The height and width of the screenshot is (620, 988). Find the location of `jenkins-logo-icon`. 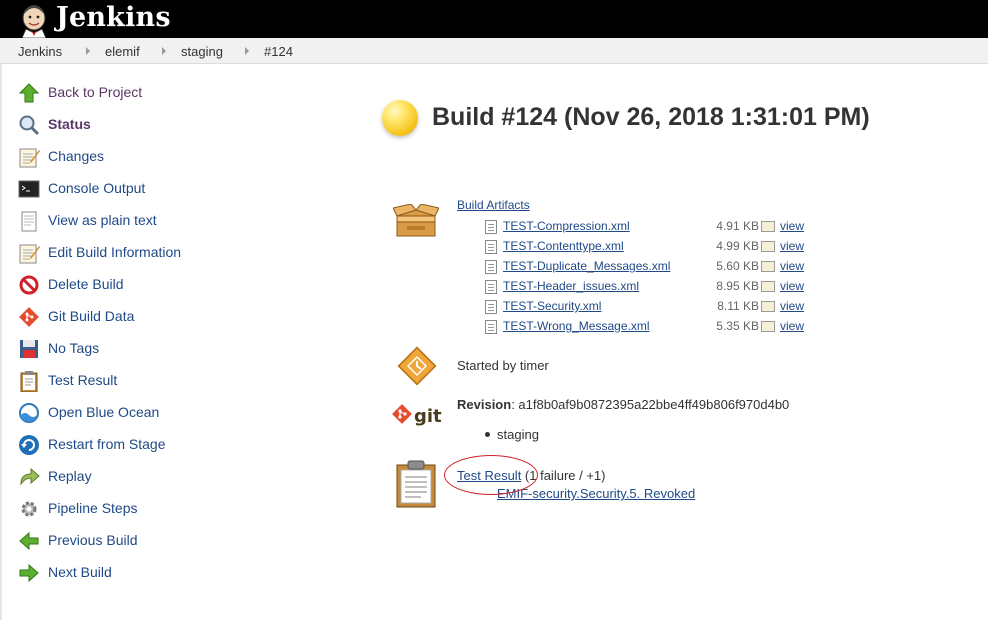

jenkins-logo-icon is located at coordinates (34, 20).